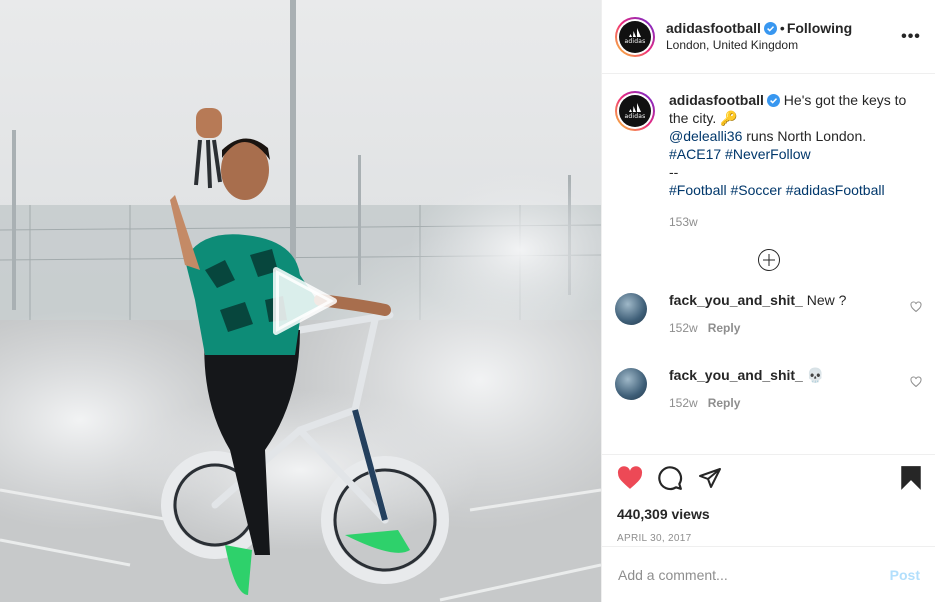 Image resolution: width=935 pixels, height=602 pixels. I want to click on load-more-comments-icon, so click(768, 260).